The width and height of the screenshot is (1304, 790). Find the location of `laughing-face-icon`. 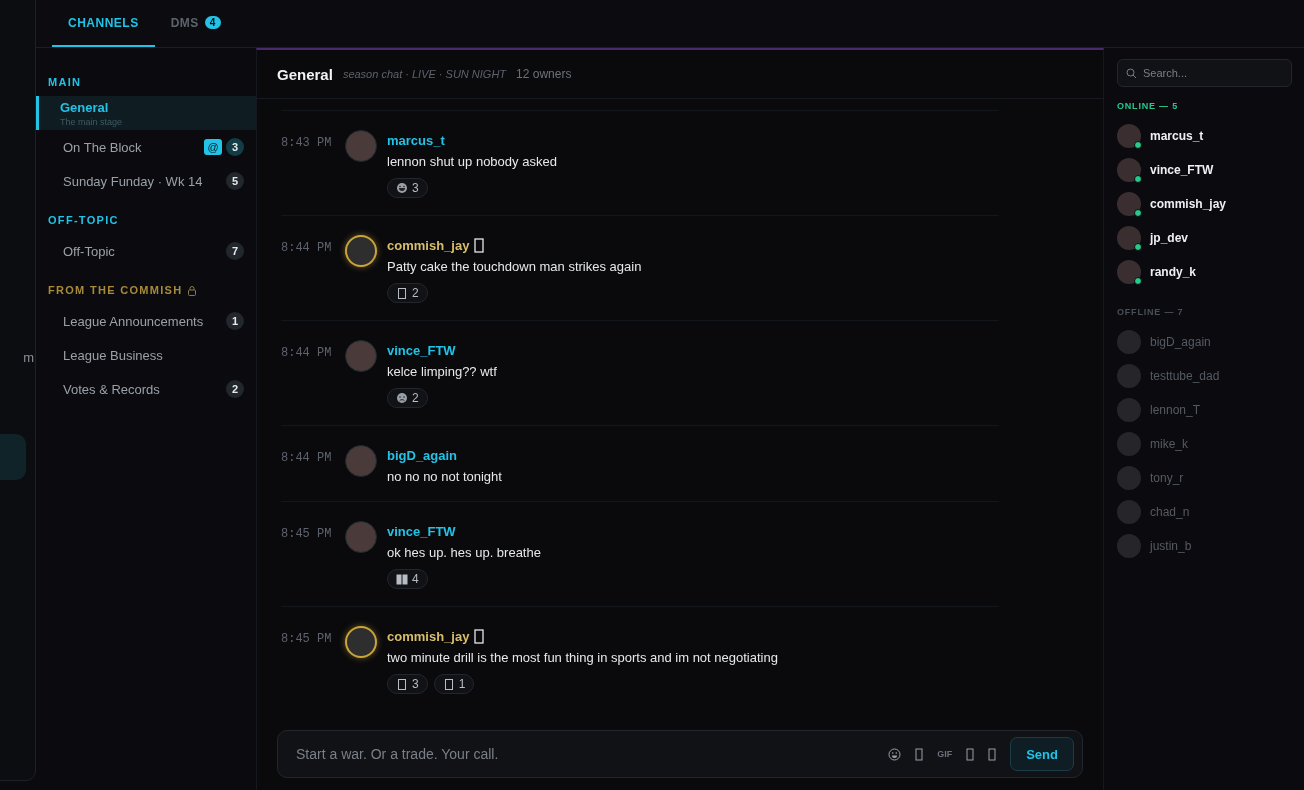

laughing-face-icon is located at coordinates (402, 188).